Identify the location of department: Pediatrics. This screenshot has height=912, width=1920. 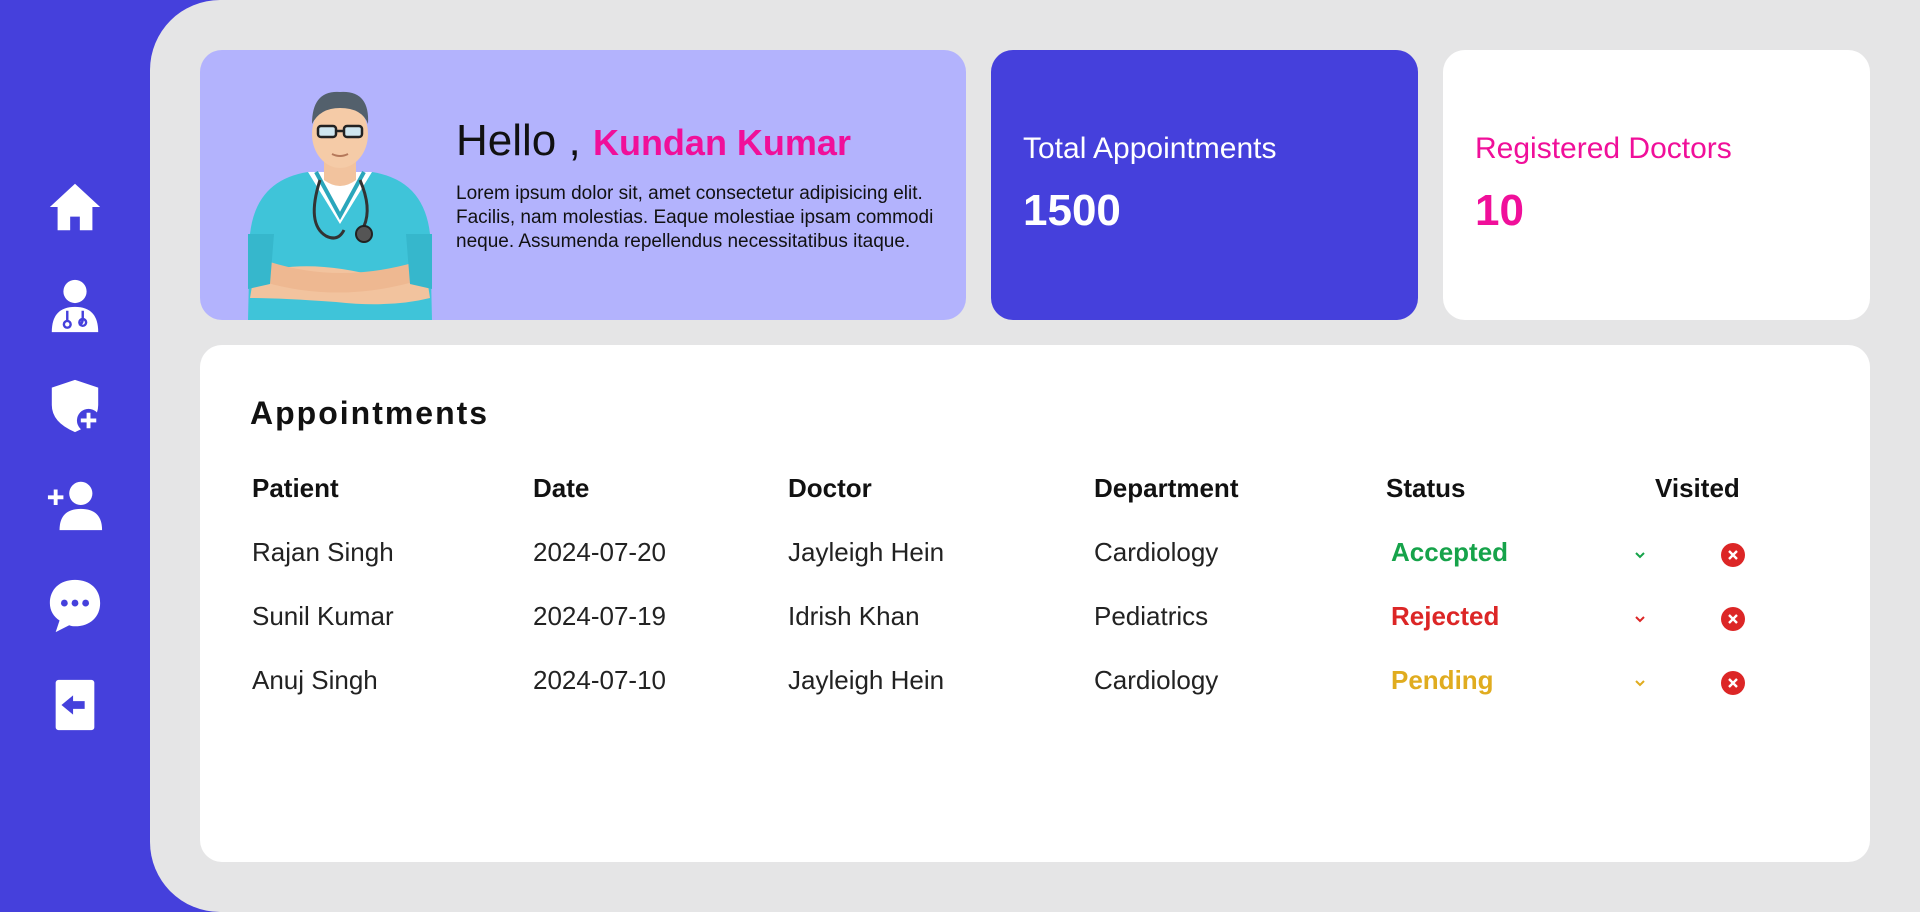
(1151, 616).